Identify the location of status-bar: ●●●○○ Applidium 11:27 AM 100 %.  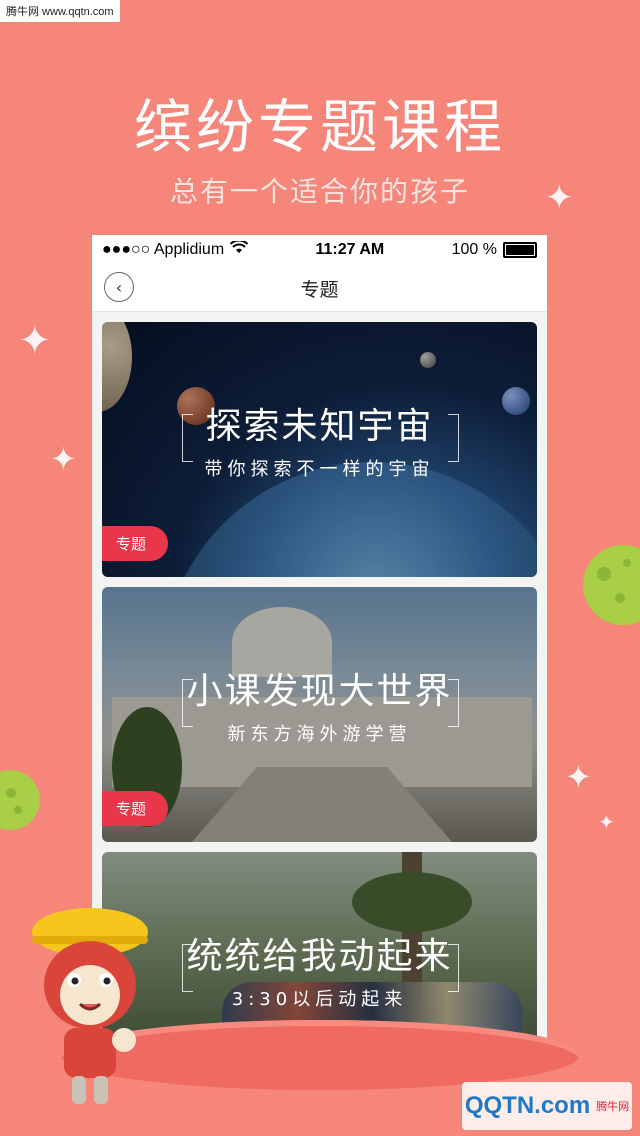
(319, 250).